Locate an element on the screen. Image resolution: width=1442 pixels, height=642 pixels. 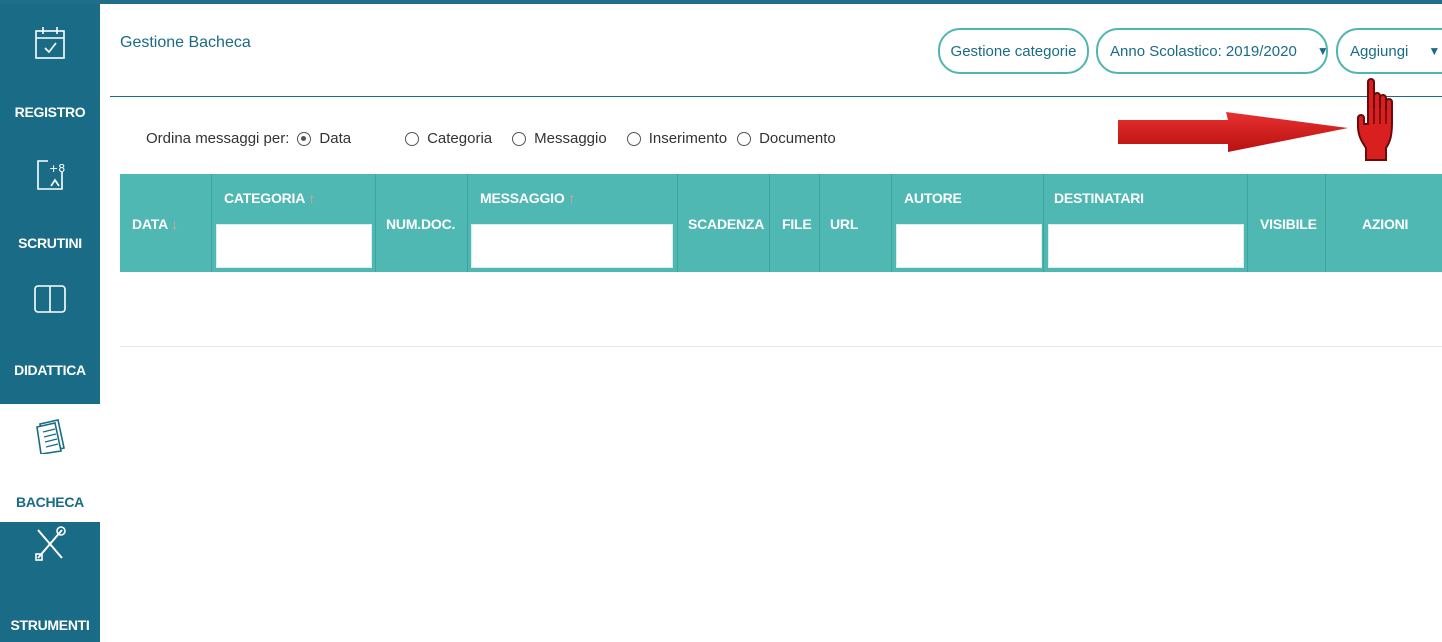
radio-selected-icon is located at coordinates (304, 138).